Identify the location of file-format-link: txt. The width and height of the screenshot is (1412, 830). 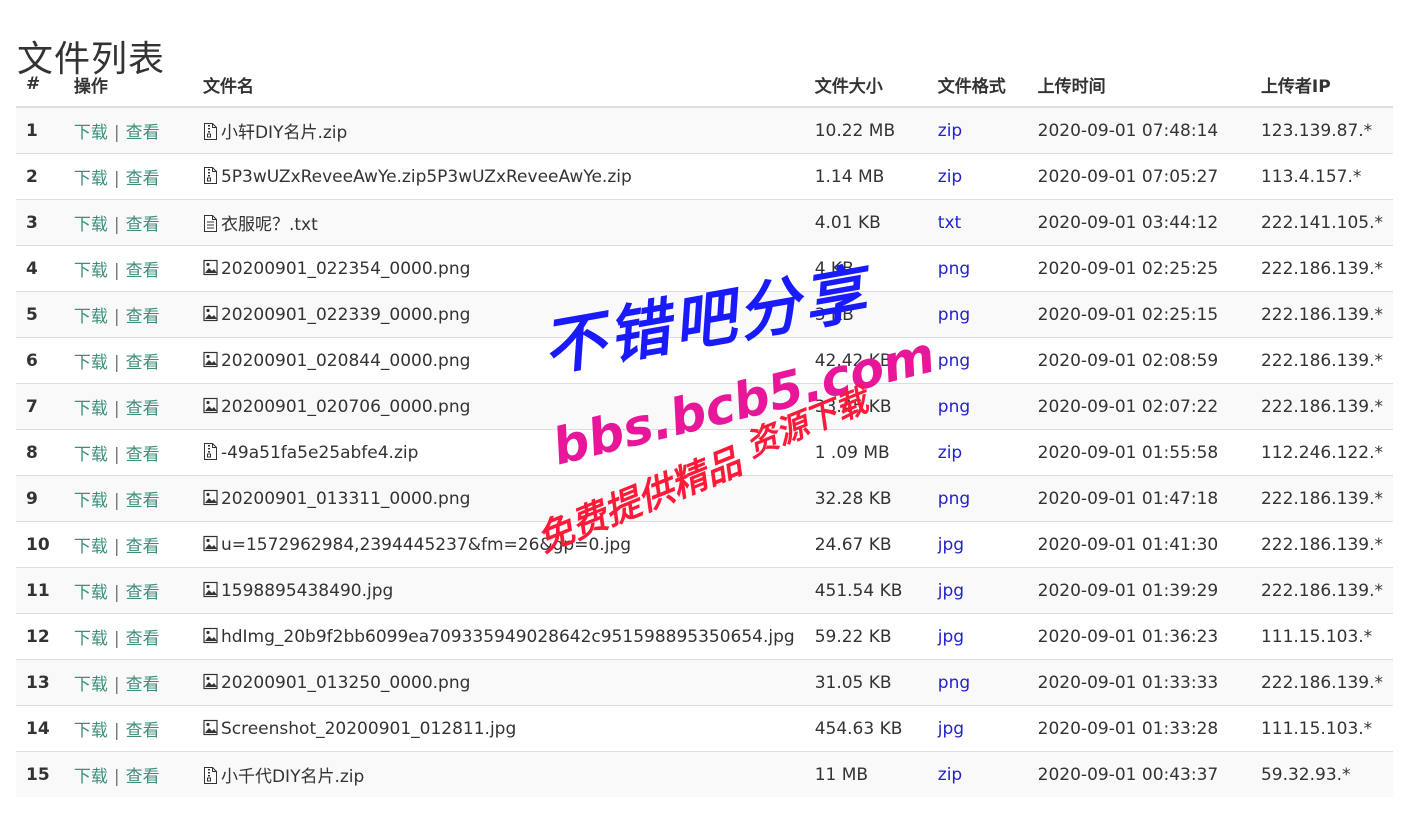
(949, 223).